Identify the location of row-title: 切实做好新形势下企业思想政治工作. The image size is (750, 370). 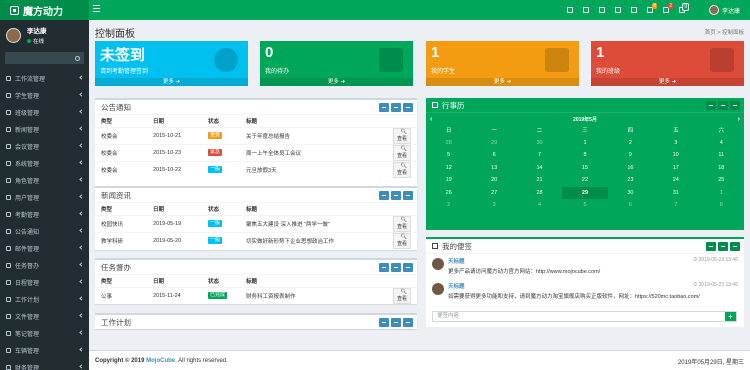
(313, 240).